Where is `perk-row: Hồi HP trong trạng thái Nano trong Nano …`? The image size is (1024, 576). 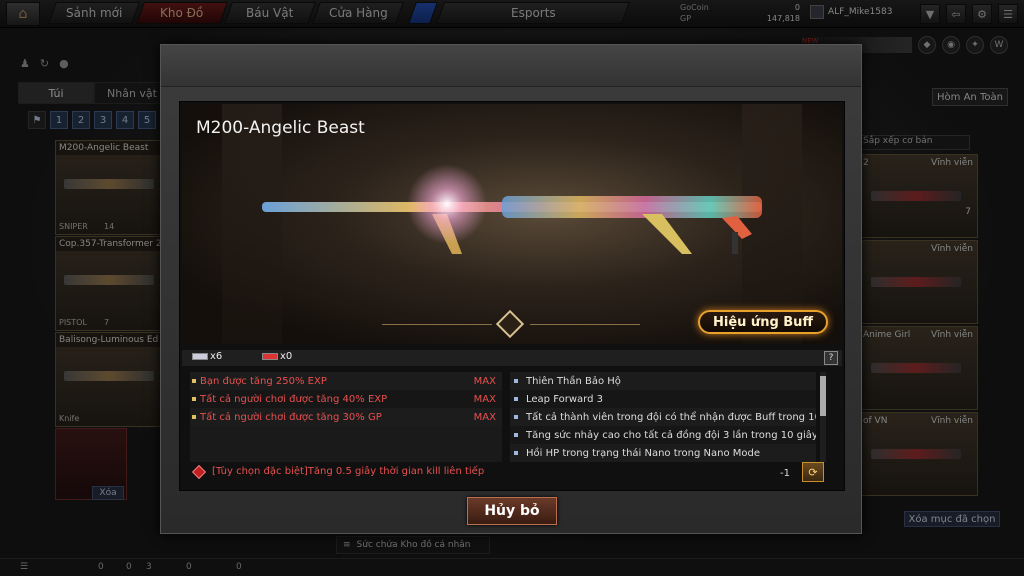
perk-row: Hồi HP trong trạng thái Nano trong Nano … is located at coordinates (663, 453).